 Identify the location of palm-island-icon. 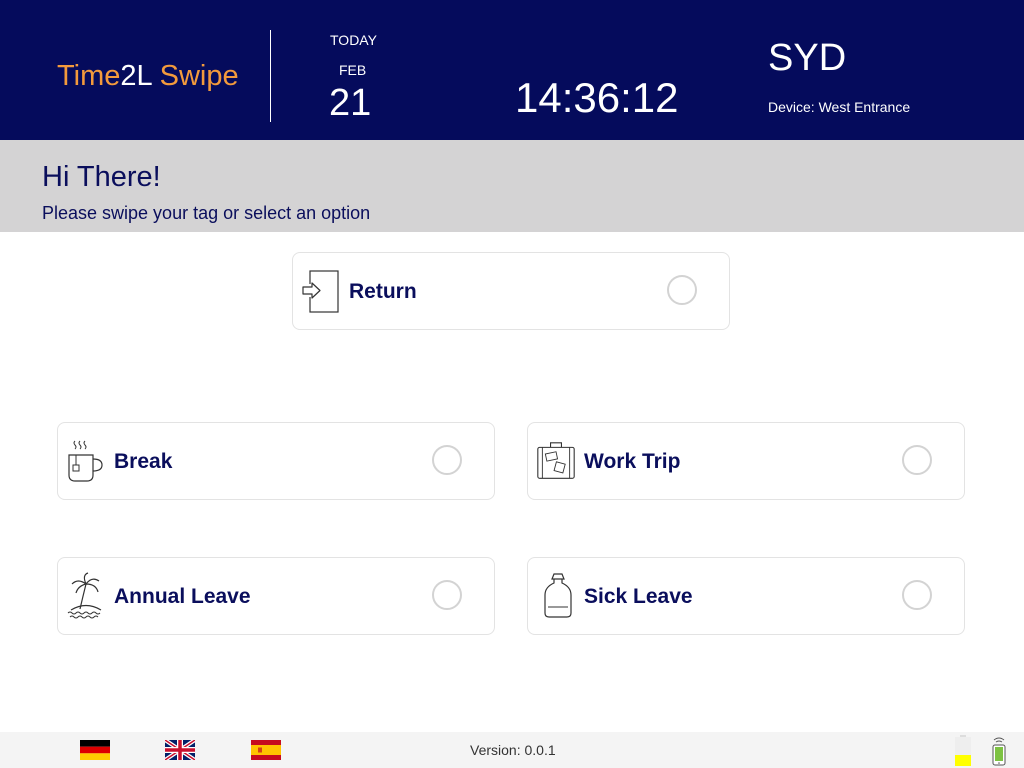
(84, 595).